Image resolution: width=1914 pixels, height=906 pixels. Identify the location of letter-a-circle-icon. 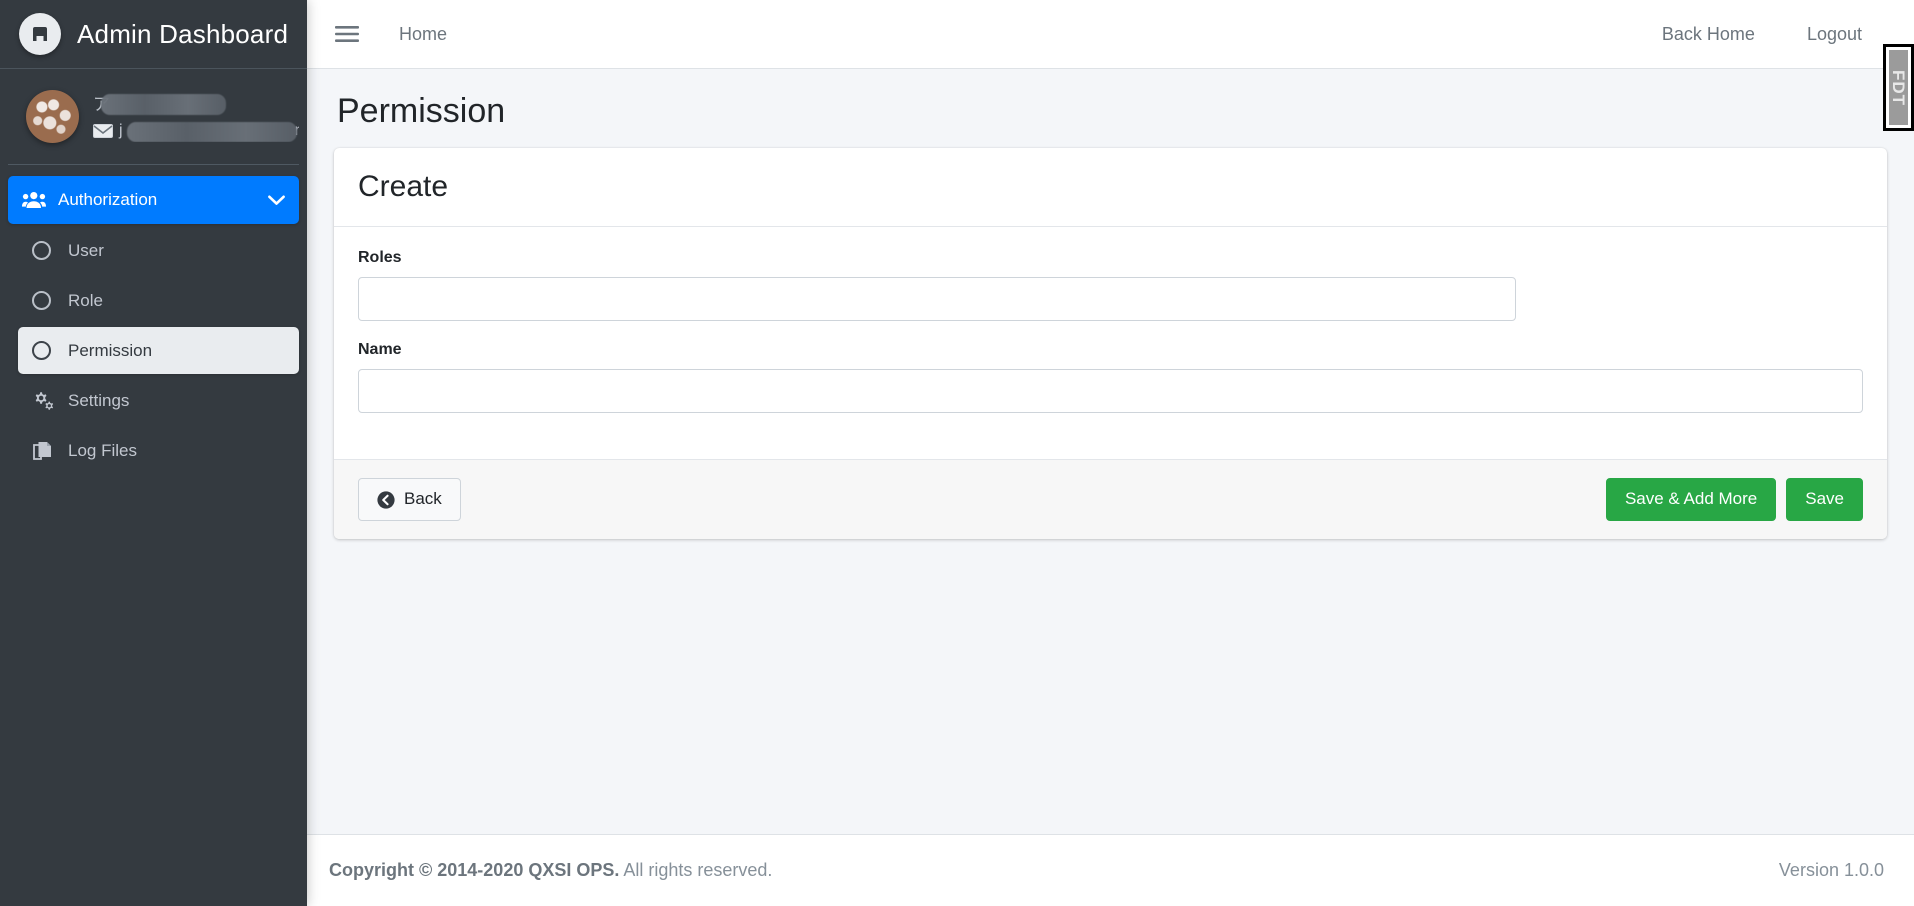
(40, 34).